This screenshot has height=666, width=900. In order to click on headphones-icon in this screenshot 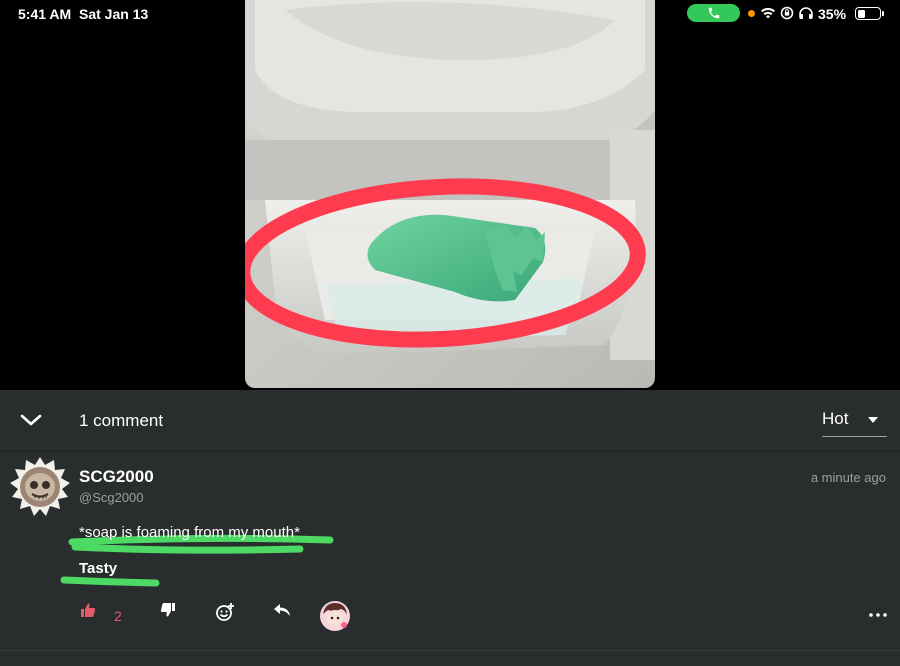, I will do `click(806, 13)`.